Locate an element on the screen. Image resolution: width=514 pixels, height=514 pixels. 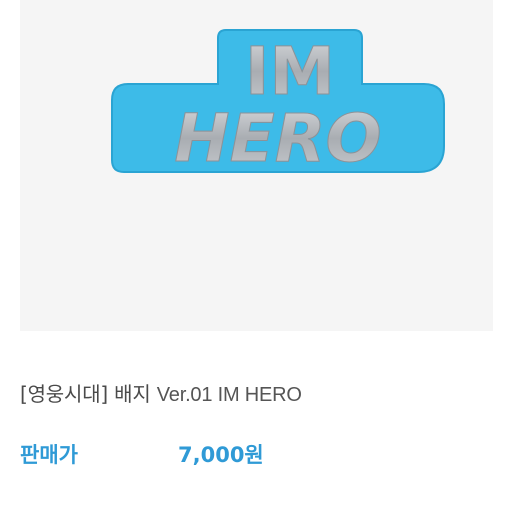
price-label: 판매가 is located at coordinates (49, 455).